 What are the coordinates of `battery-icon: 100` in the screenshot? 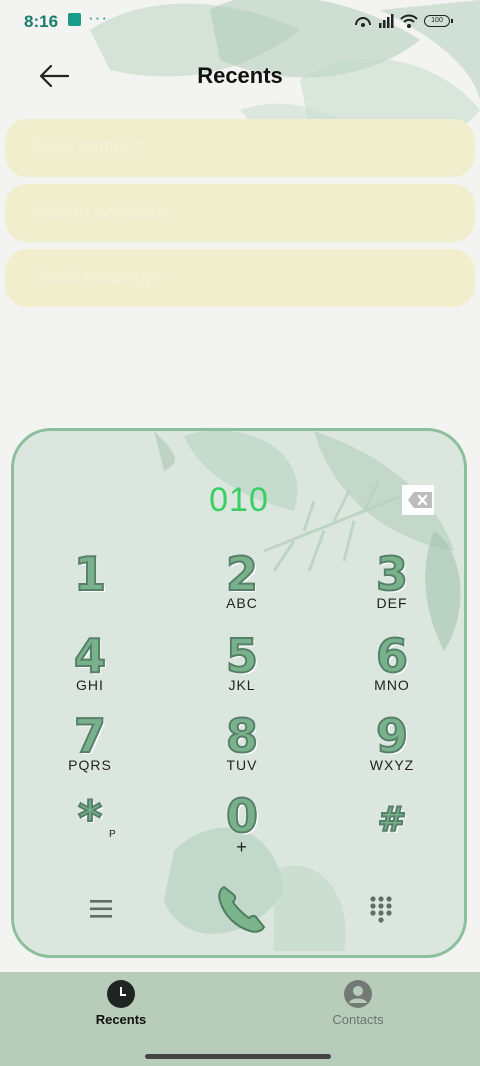 It's located at (438, 21).